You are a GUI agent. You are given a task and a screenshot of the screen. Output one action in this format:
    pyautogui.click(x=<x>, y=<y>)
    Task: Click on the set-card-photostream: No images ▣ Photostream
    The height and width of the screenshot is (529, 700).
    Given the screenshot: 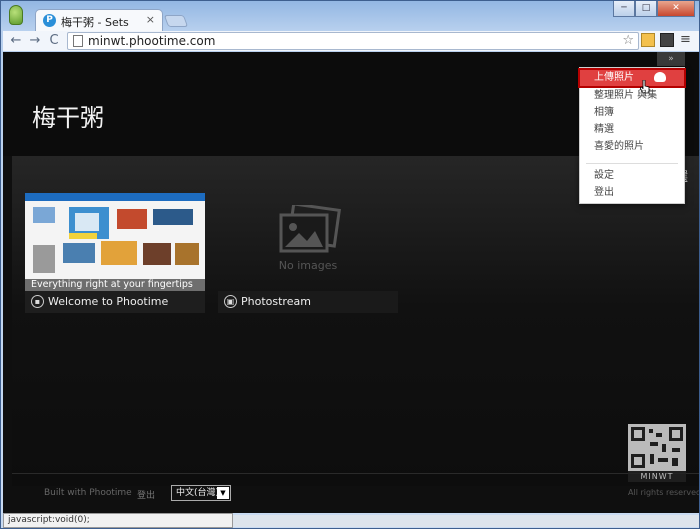 What is the action you would take?
    pyautogui.click(x=308, y=253)
    